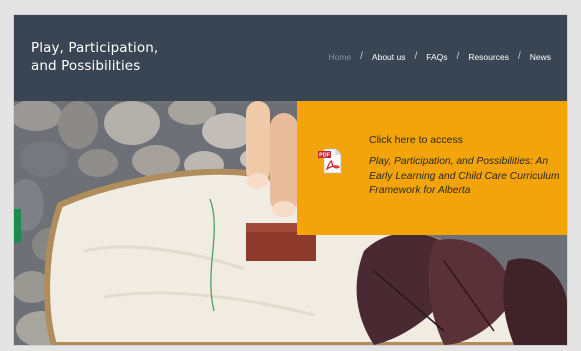 This screenshot has width=581, height=351. Describe the element at coordinates (416, 140) in the screenshot. I see `cta-lead-text: Click here to access` at that location.